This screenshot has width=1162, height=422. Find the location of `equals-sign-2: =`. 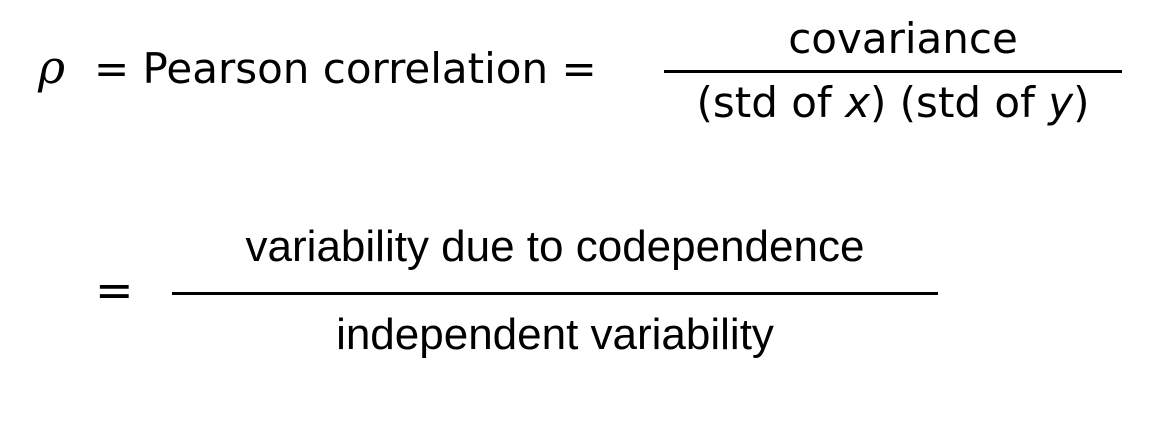

equals-sign-2: = is located at coordinates (114, 290).